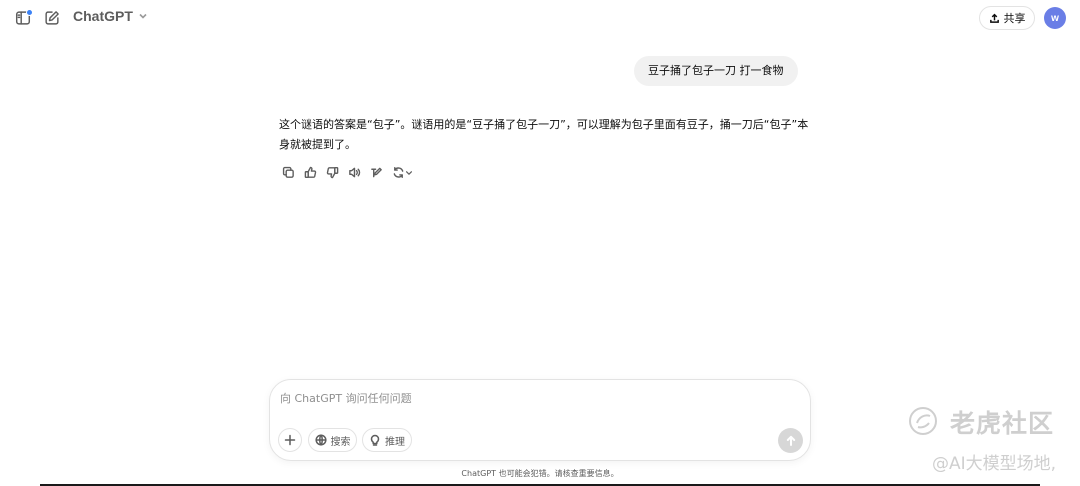  I want to click on search-button: 搜索, so click(332, 440).